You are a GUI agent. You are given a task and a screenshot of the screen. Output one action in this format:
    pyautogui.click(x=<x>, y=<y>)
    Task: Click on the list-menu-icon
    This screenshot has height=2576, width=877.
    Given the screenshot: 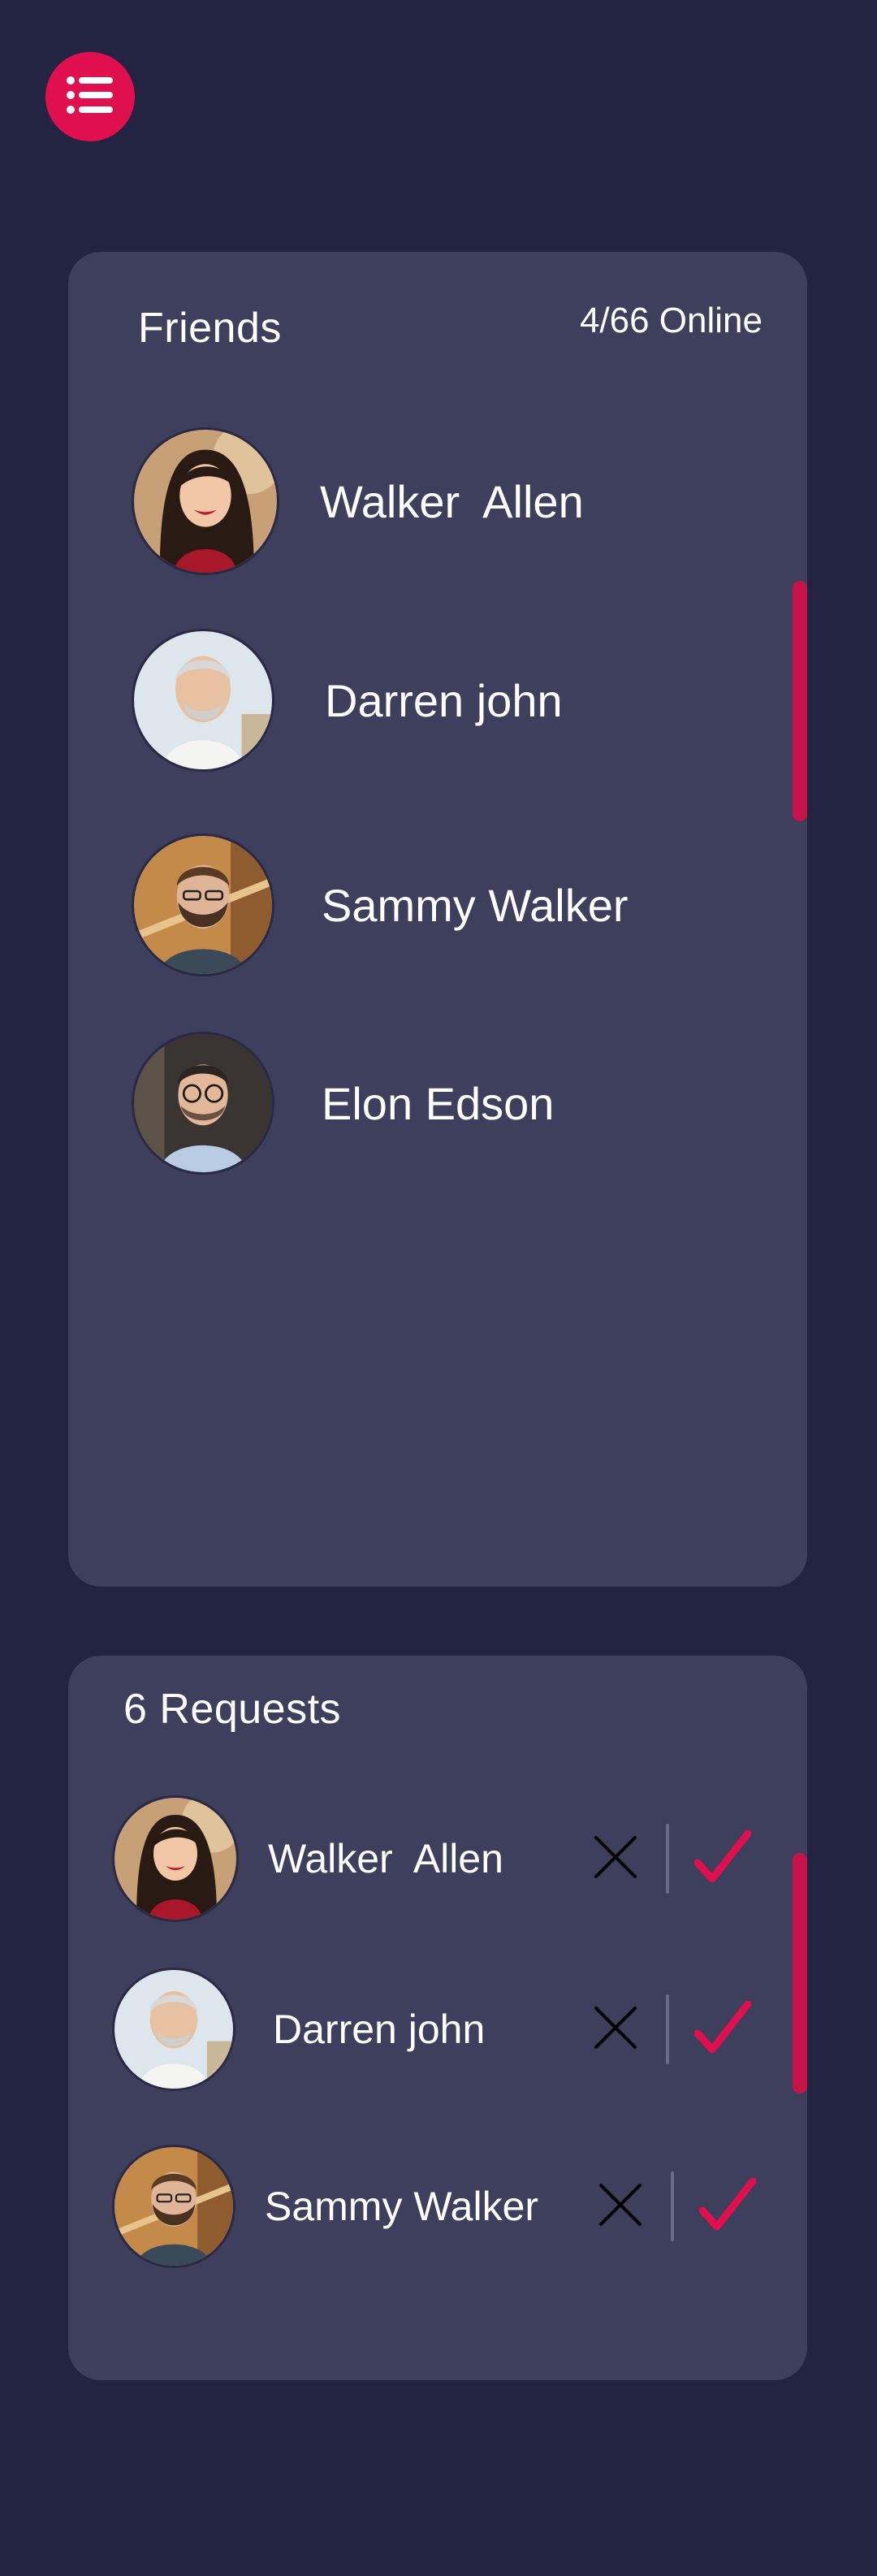 What is the action you would take?
    pyautogui.click(x=90, y=97)
    